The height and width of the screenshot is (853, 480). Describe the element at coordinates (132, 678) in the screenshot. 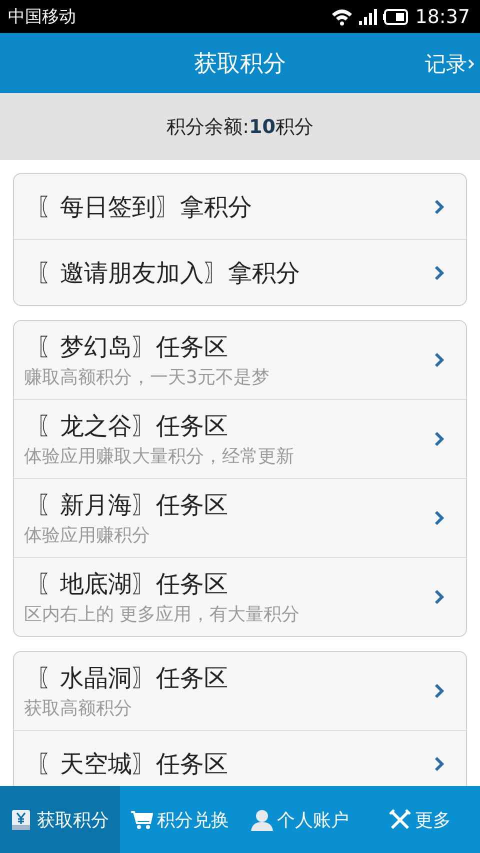

I see `item-title: 〖水晶洞〗任务区` at that location.